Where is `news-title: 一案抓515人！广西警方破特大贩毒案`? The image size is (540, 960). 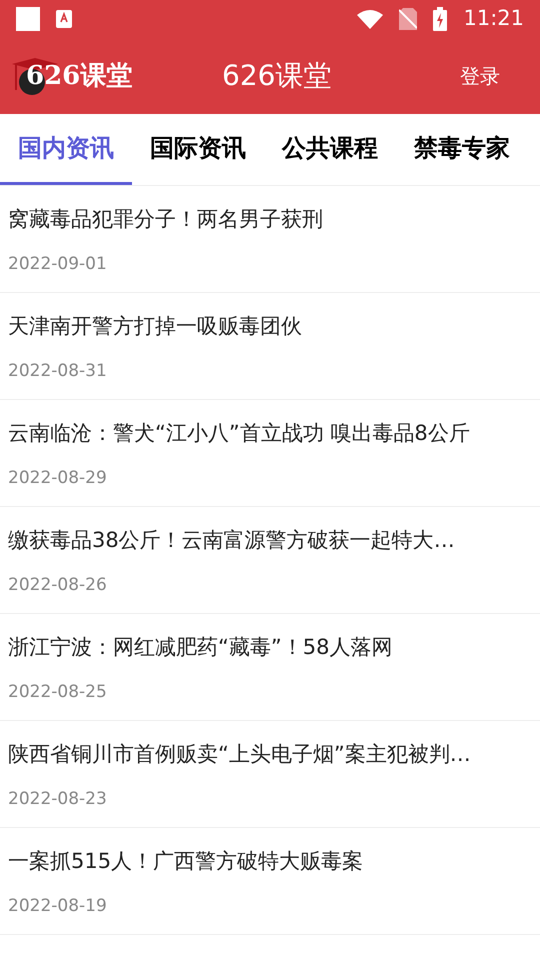 news-title: 一案抓515人！广西警方破特大贩毒案 is located at coordinates (186, 861).